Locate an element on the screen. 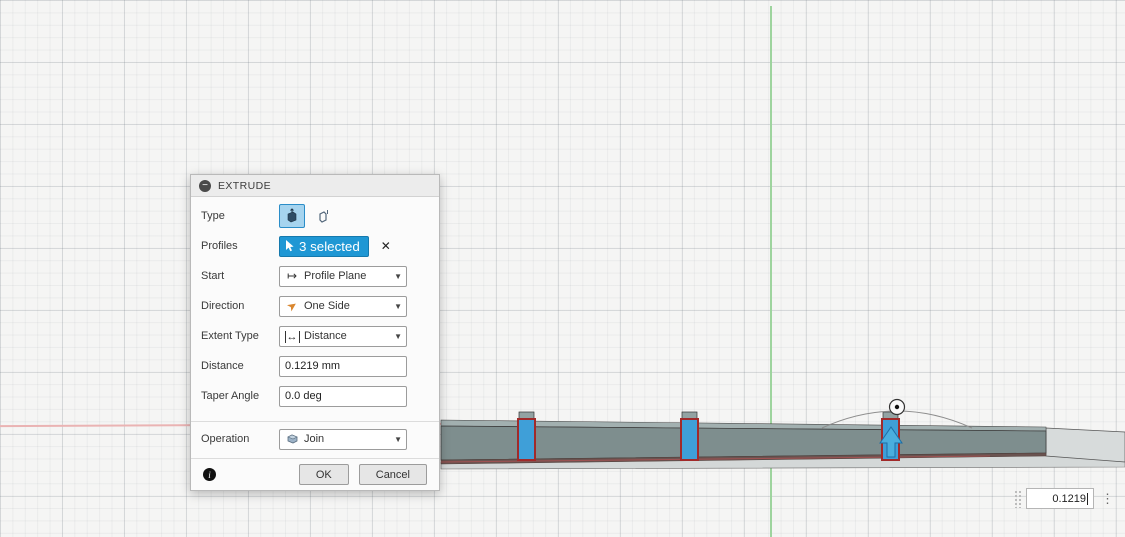 Image resolution: width=1125 pixels, height=537 pixels. start-value: Profile Plane is located at coordinates (335, 276).